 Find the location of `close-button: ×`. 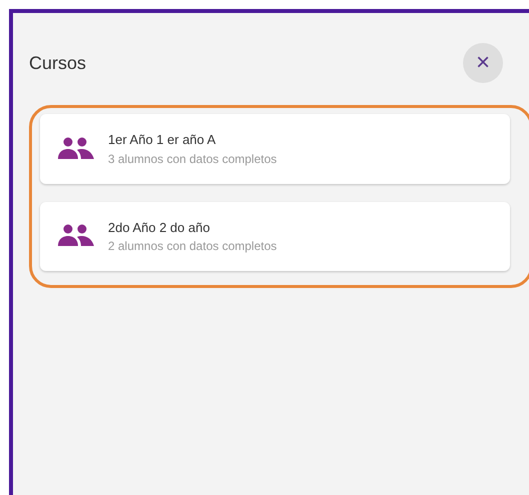

close-button: × is located at coordinates (483, 63).